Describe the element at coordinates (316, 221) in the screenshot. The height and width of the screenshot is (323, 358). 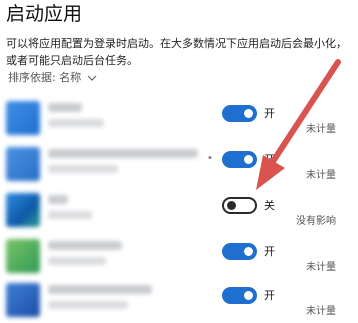
I see `startup-impact: 没有影响` at that location.